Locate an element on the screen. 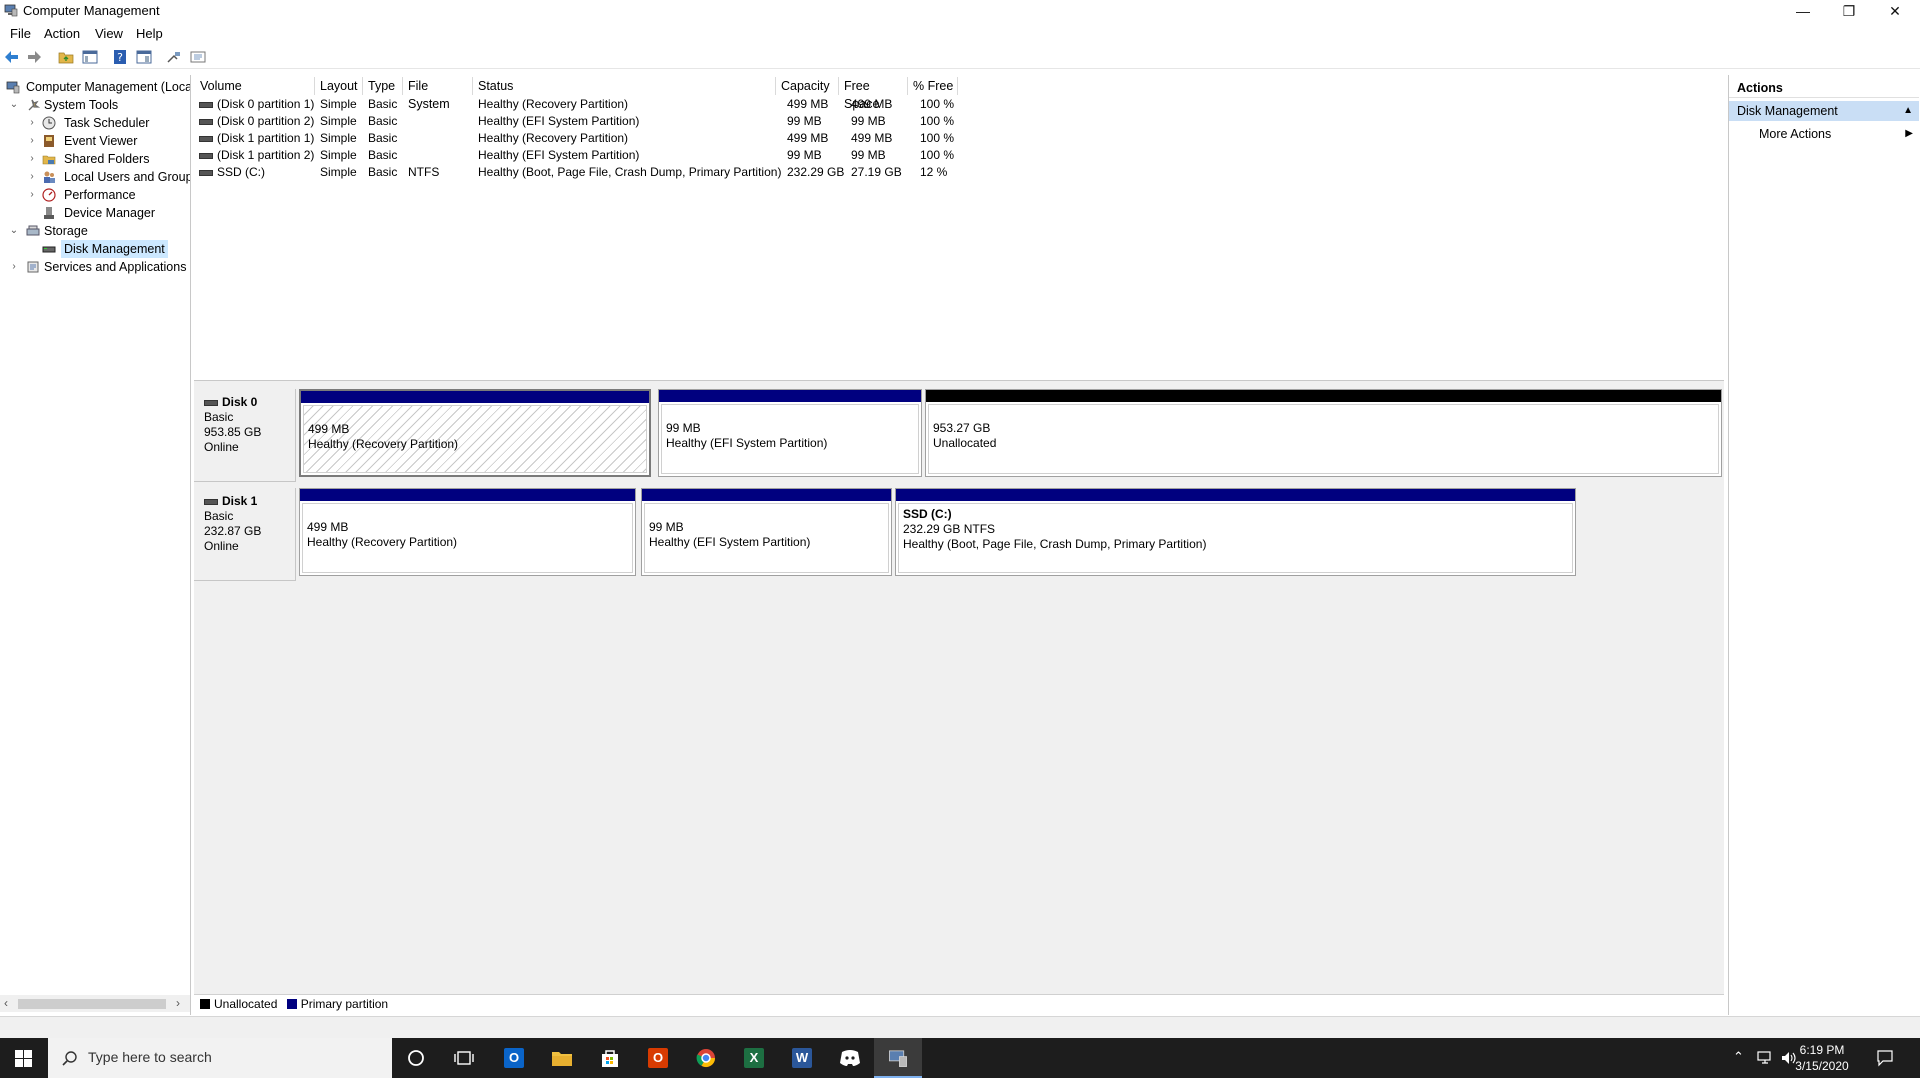 This screenshot has height=1078, width=1920. percent-free-cell: 100 % is located at coordinates (937, 155).